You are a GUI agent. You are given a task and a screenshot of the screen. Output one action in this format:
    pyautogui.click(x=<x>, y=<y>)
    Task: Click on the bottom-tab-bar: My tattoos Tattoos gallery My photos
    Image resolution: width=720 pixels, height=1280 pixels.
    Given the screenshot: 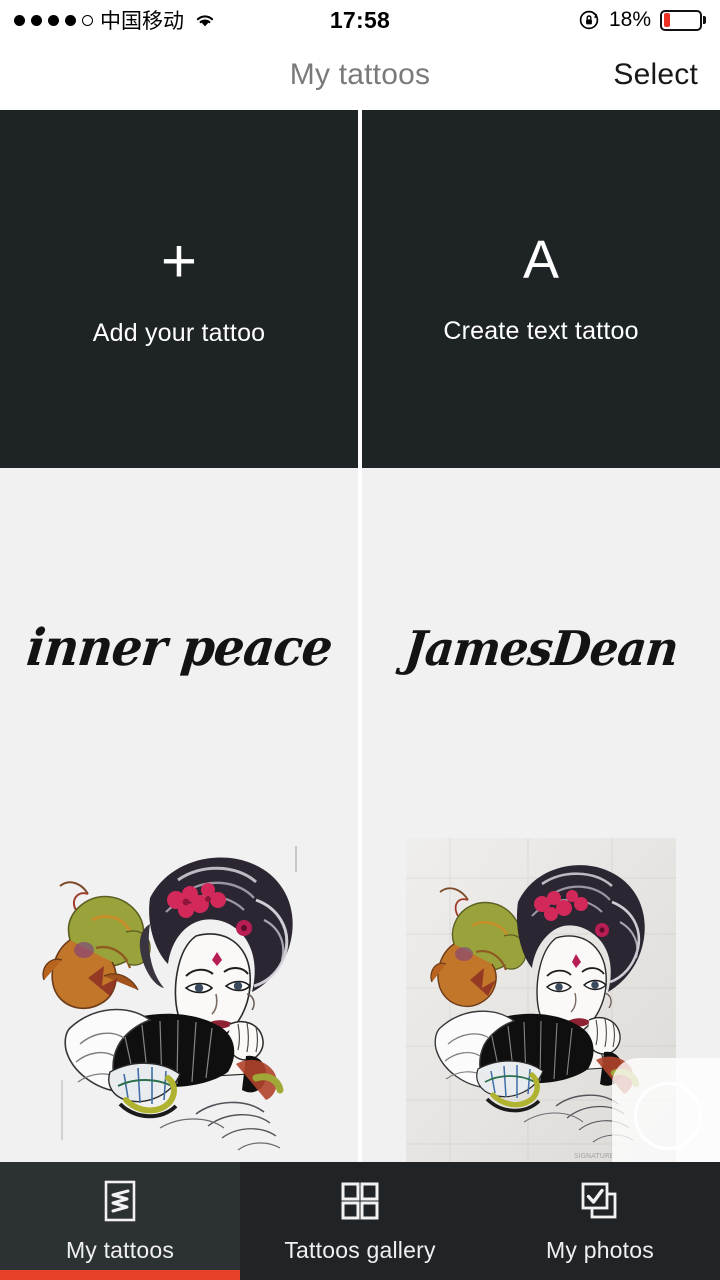 What is the action you would take?
    pyautogui.click(x=360, y=1221)
    